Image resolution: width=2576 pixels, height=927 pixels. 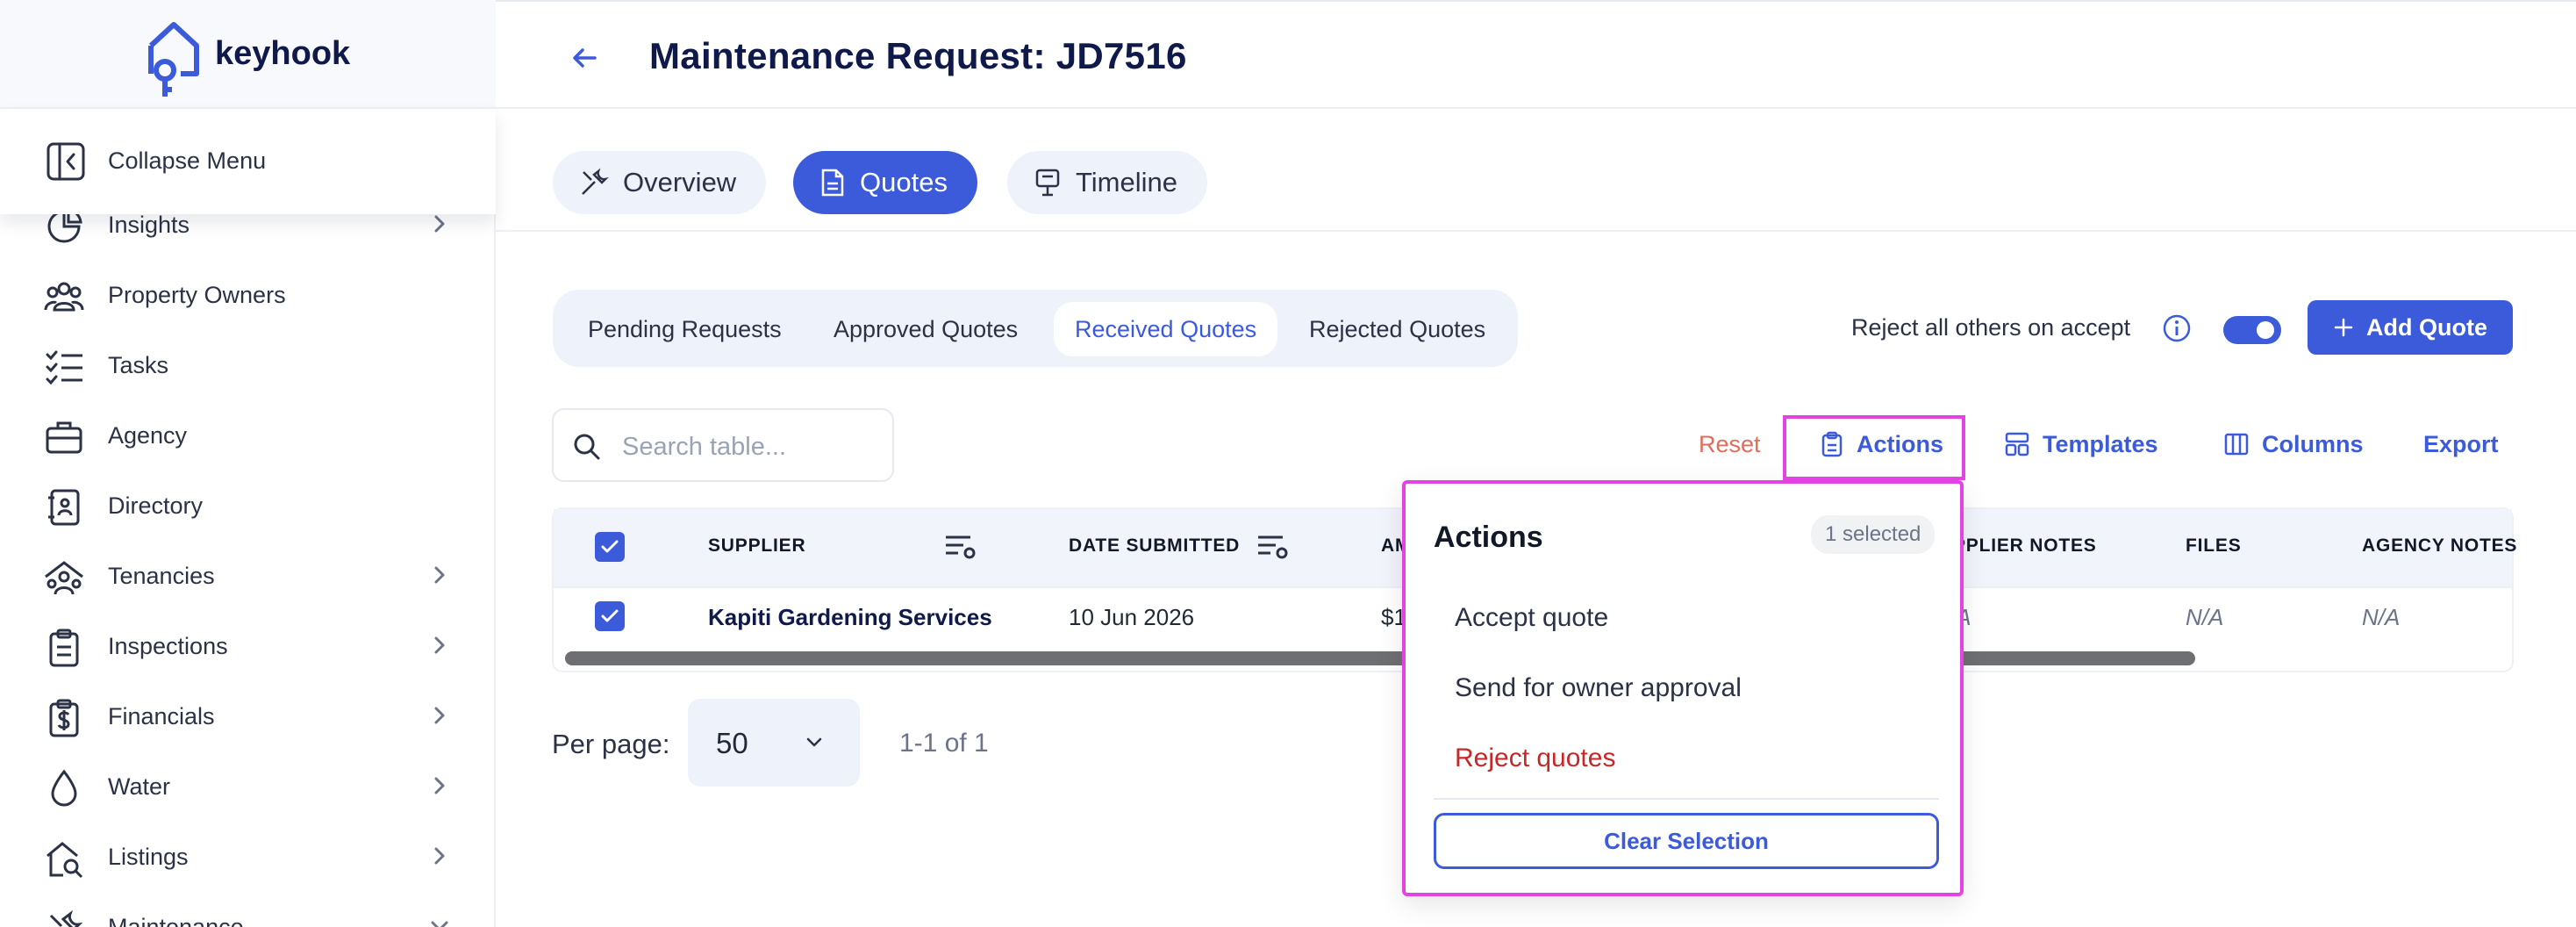 What do you see at coordinates (176, 920) in the screenshot?
I see `sidebar-item-label: Maintenance` at bounding box center [176, 920].